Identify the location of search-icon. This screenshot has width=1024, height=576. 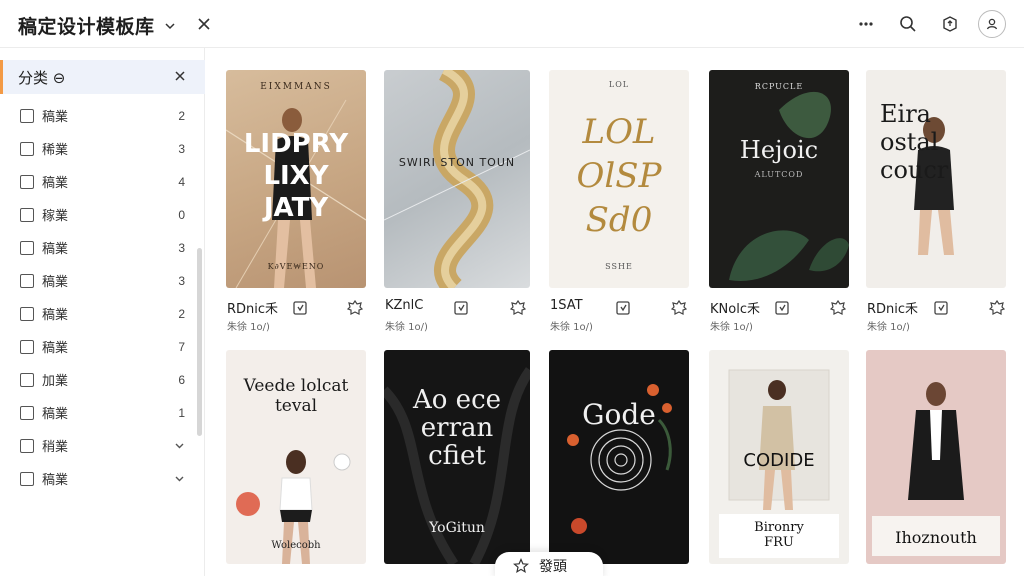
(908, 24).